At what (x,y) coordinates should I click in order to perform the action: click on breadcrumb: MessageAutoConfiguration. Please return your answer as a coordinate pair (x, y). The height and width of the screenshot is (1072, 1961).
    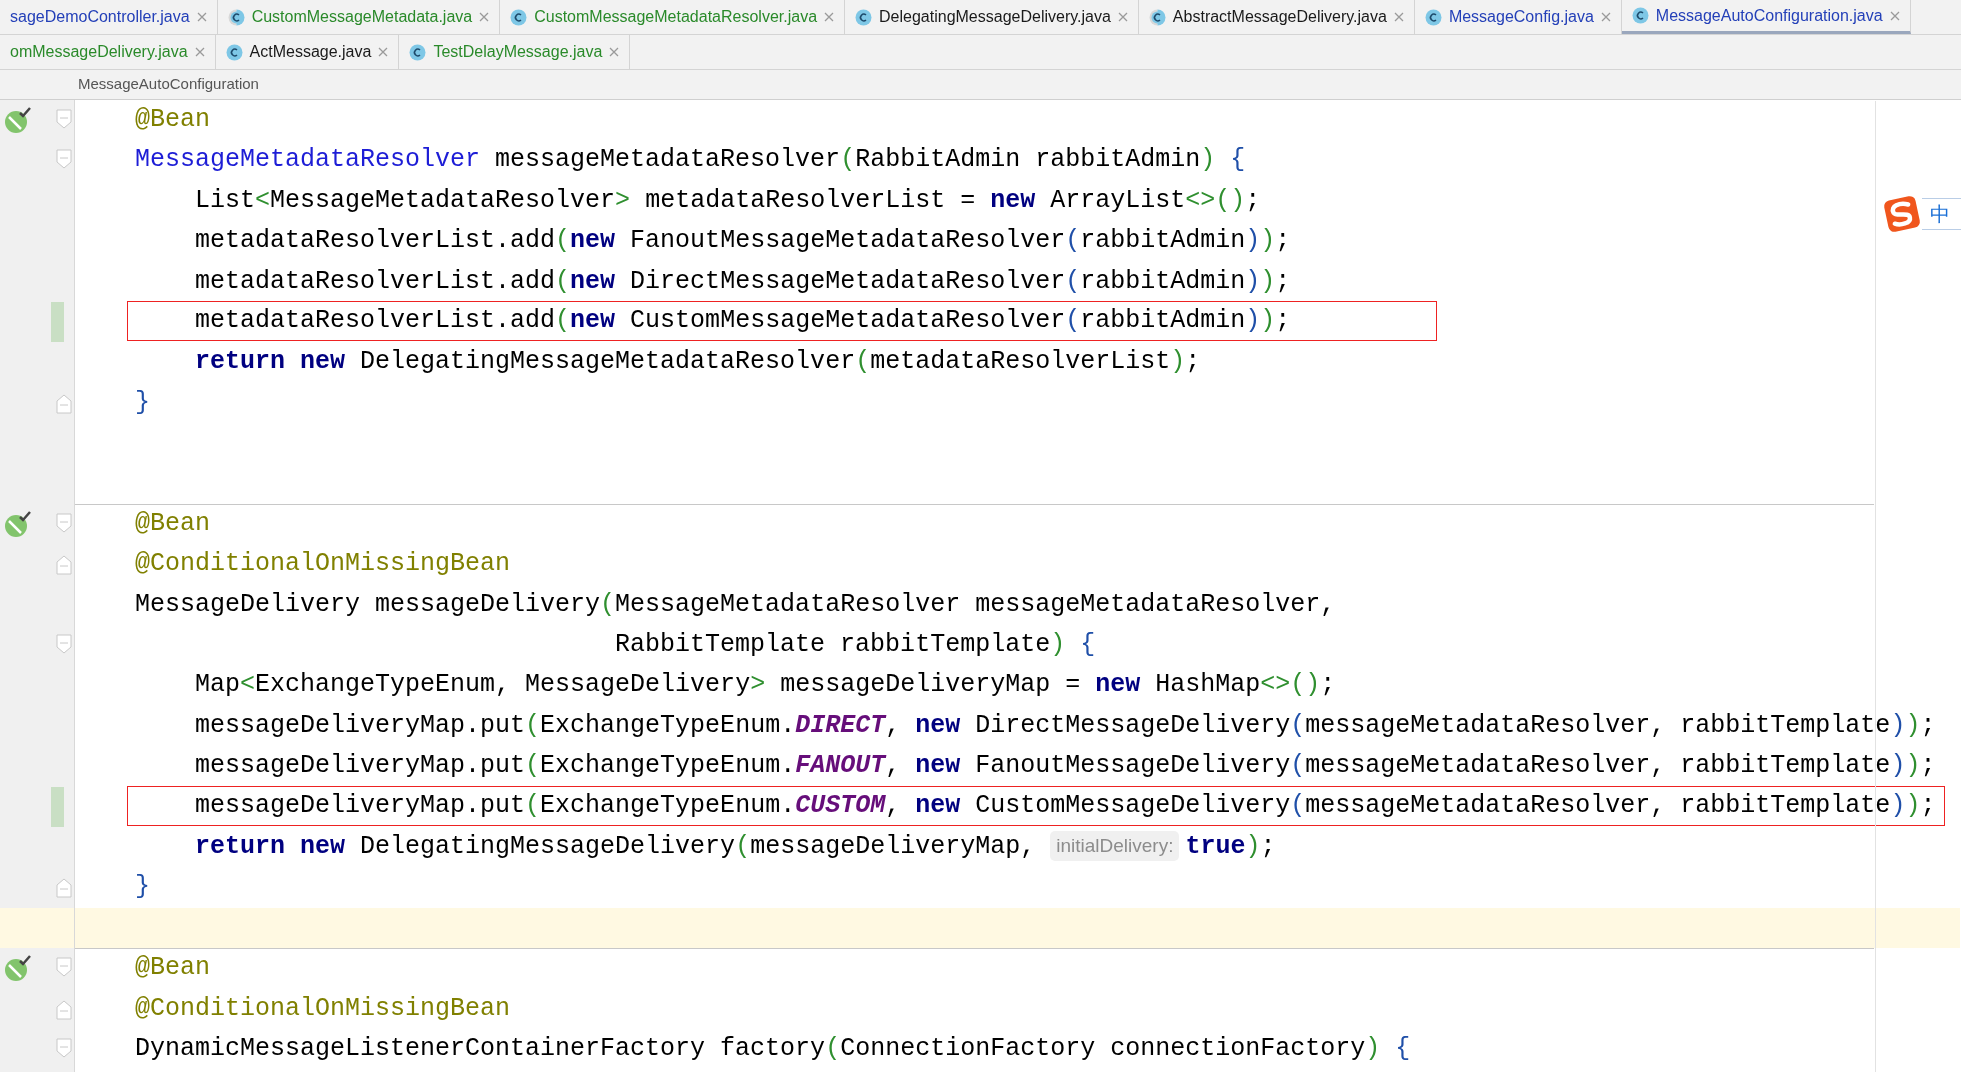
    Looking at the image, I should click on (168, 84).